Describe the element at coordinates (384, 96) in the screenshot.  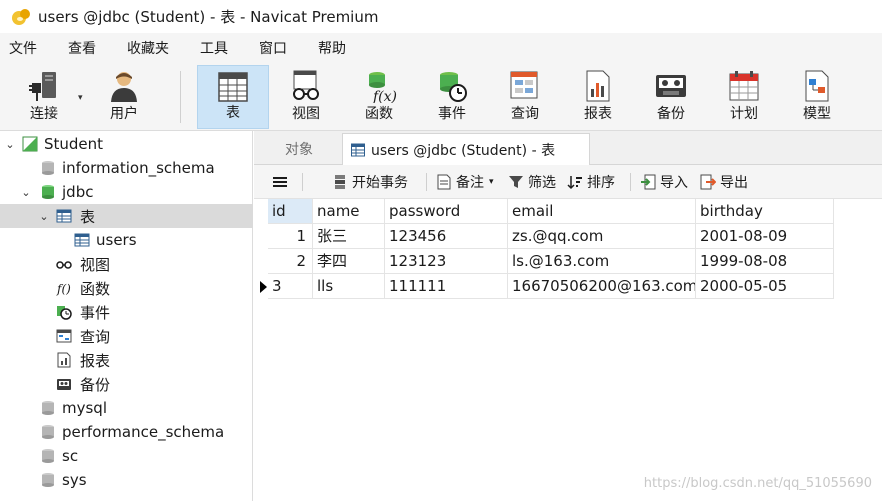
I see `svg-text: f(x)` at that location.